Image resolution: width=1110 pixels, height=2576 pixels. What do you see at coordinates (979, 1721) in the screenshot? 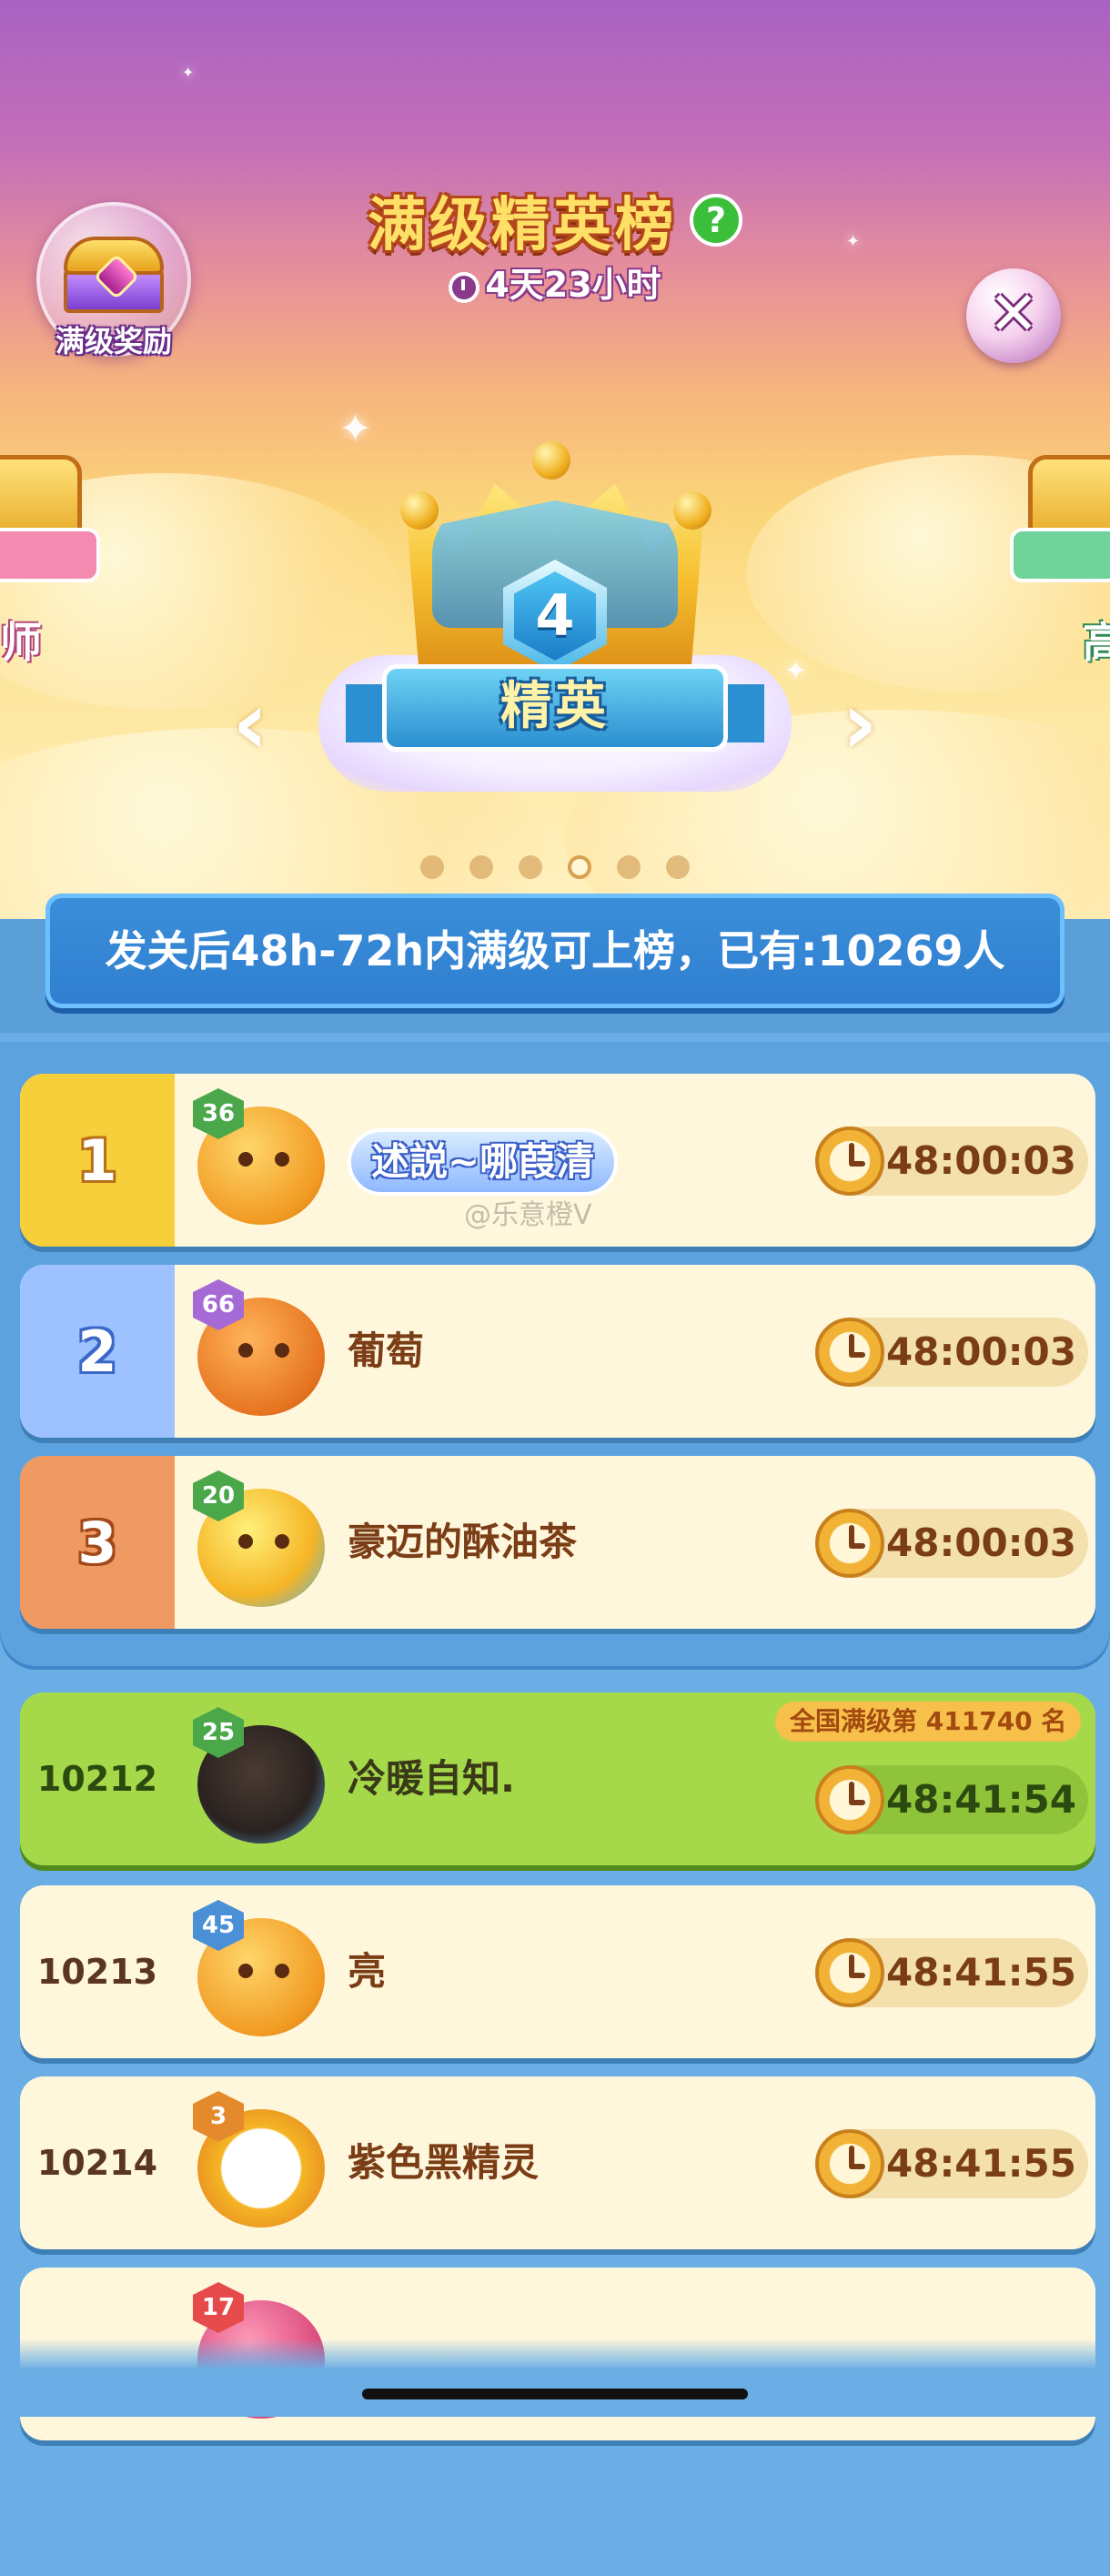
I see `national-rank-number: 411740` at bounding box center [979, 1721].